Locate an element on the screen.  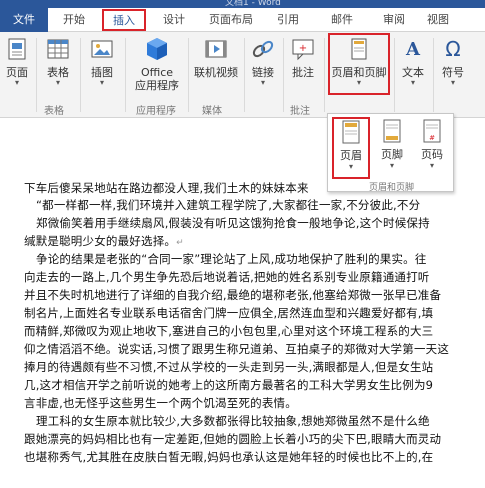
header-icon is located at coordinates (351, 132).